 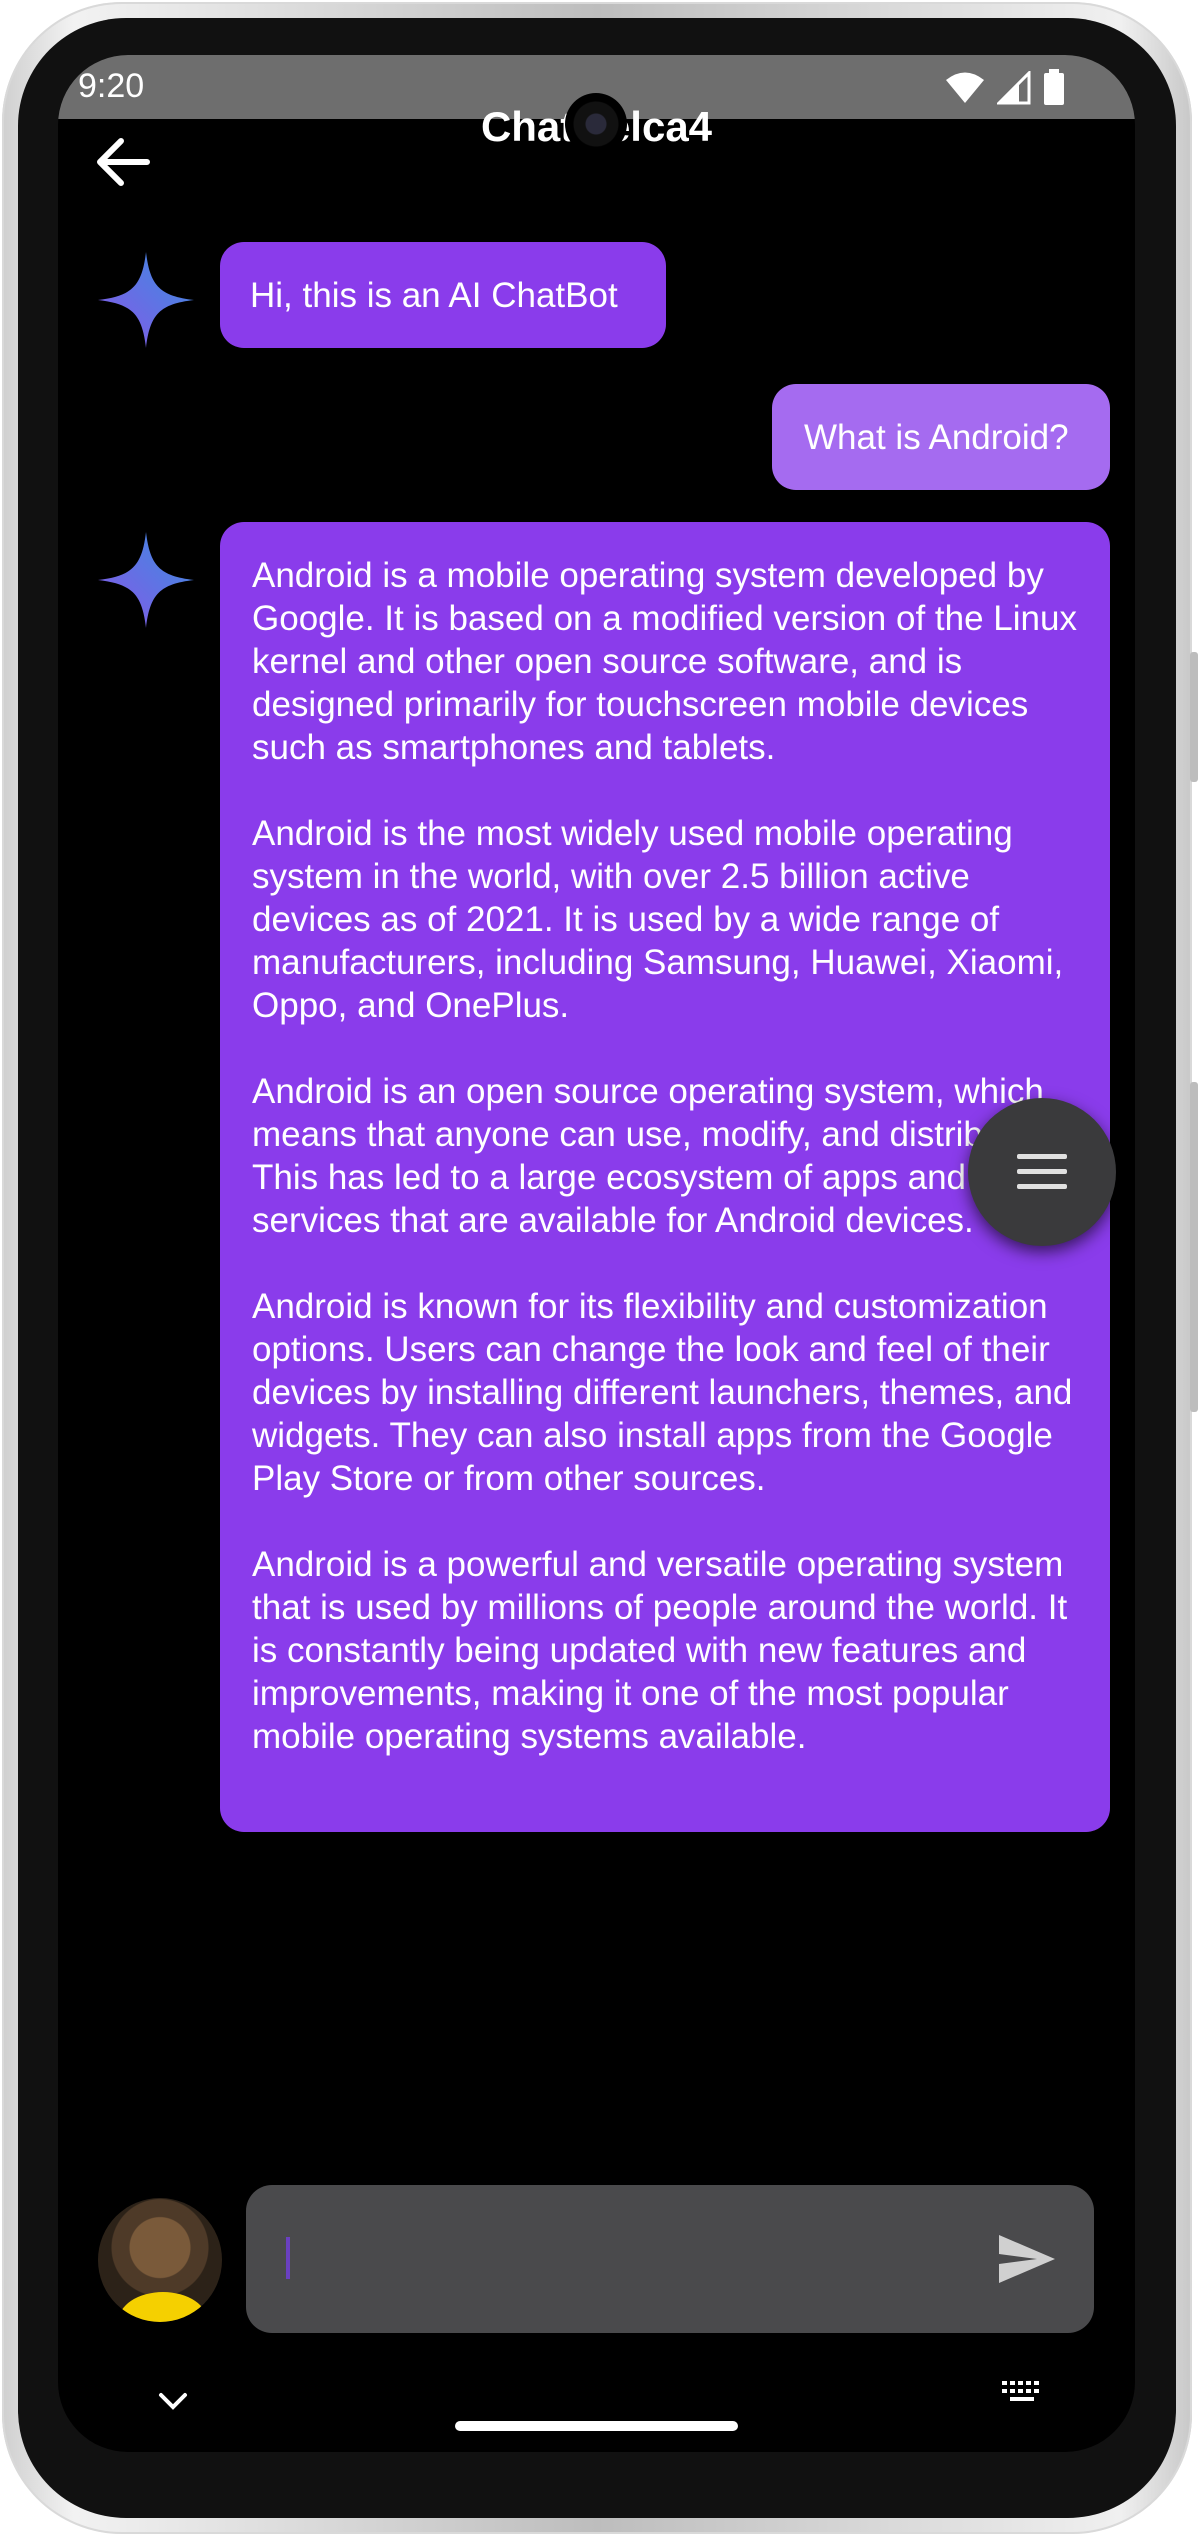 I want to click on chevron-down-icon, so click(x=173, y=2401).